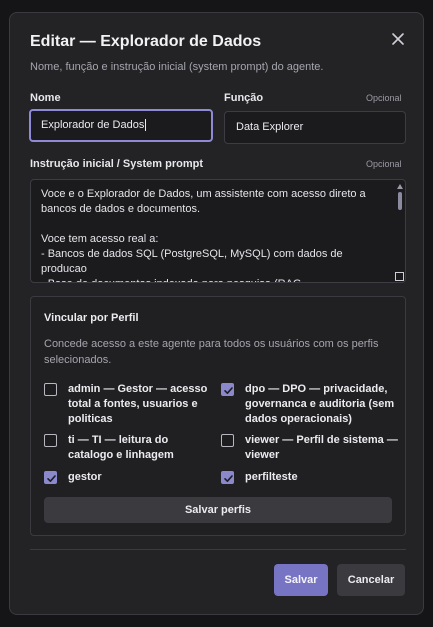 This screenshot has width=433, height=627. What do you see at coordinates (384, 98) in the screenshot?
I see `function-optional-hint: Opcional` at bounding box center [384, 98].